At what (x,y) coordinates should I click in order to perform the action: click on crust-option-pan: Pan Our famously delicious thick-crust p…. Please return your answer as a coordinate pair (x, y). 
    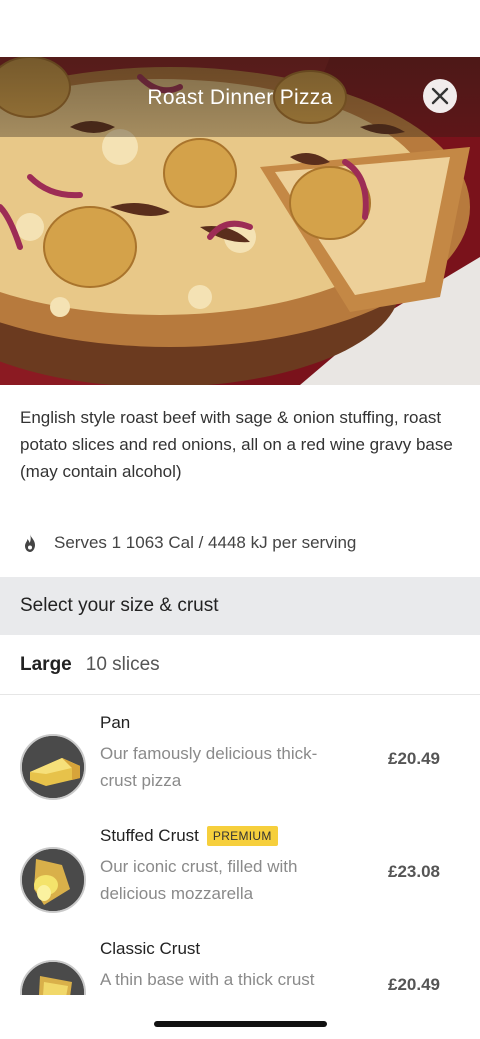
    Looking at the image, I should click on (240, 767).